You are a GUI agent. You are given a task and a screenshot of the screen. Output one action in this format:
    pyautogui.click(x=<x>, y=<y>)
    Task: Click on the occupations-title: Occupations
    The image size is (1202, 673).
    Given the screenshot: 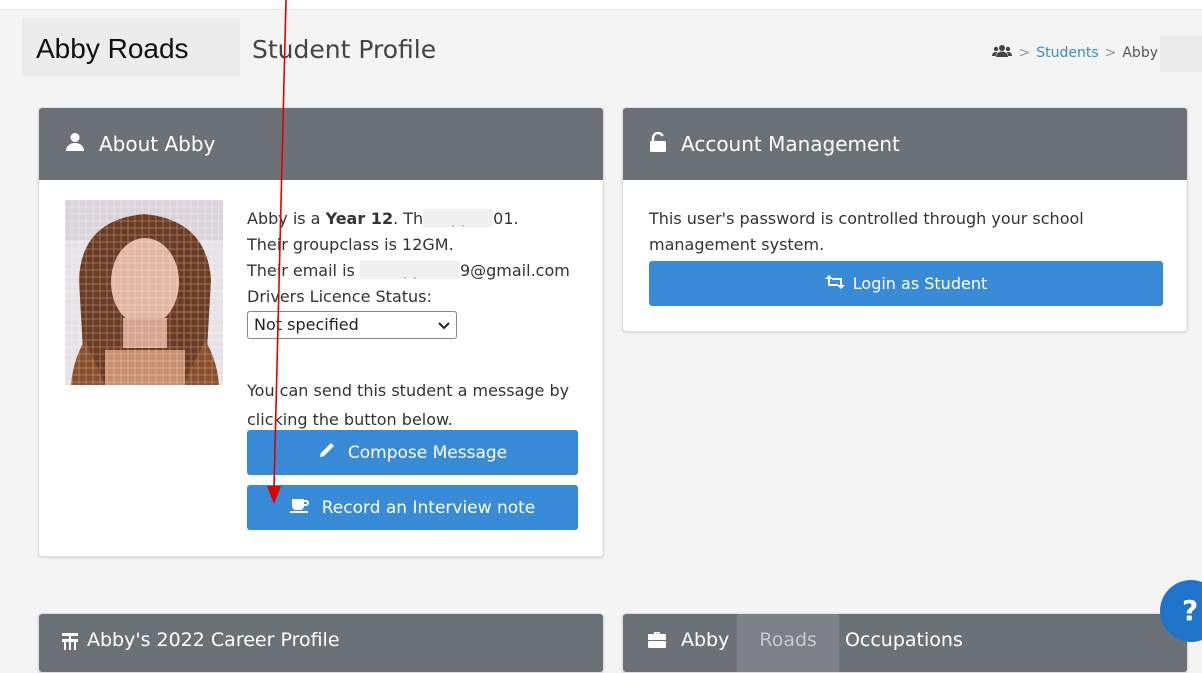 What is the action you would take?
    pyautogui.click(x=903, y=640)
    